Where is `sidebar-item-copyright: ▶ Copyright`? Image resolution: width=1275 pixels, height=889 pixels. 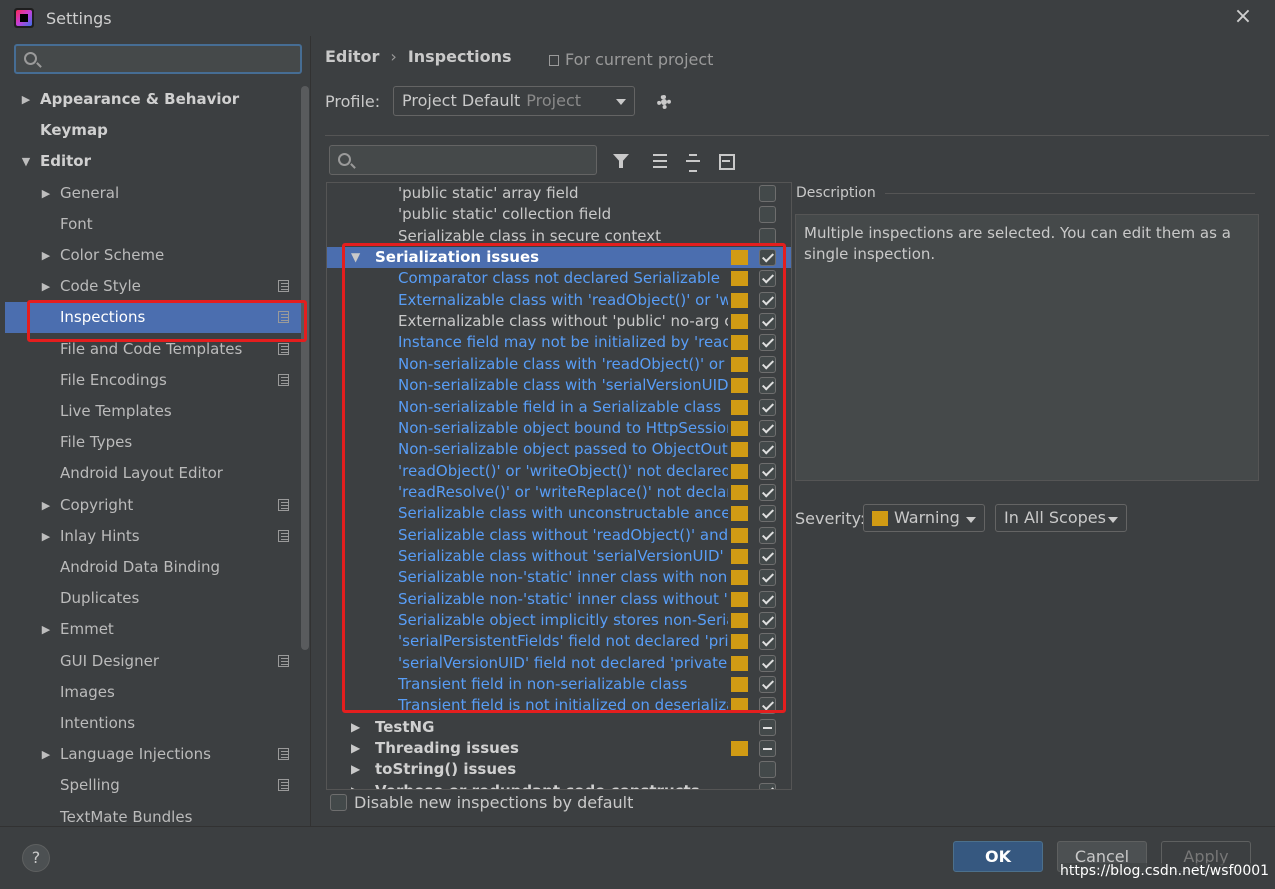 sidebar-item-copyright: ▶ Copyright is located at coordinates (153, 505).